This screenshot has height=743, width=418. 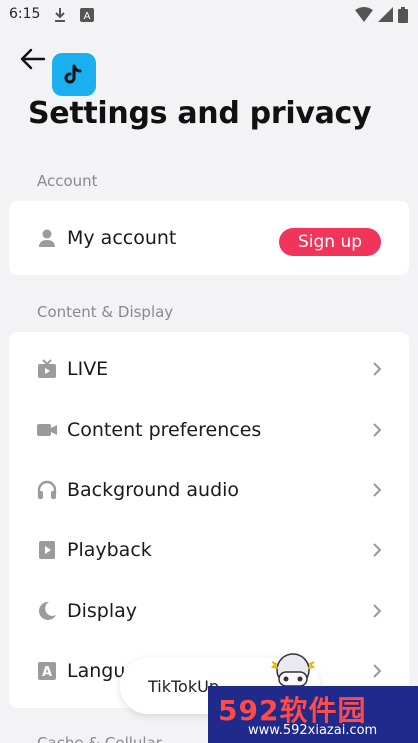 What do you see at coordinates (330, 242) in the screenshot?
I see `sign-up-button: Sign up` at bounding box center [330, 242].